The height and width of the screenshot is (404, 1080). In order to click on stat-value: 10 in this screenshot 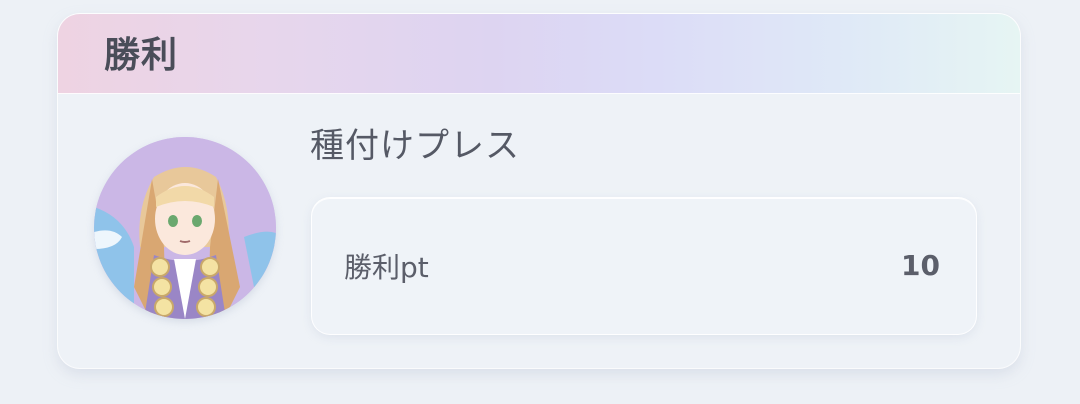, I will do `click(920, 265)`.